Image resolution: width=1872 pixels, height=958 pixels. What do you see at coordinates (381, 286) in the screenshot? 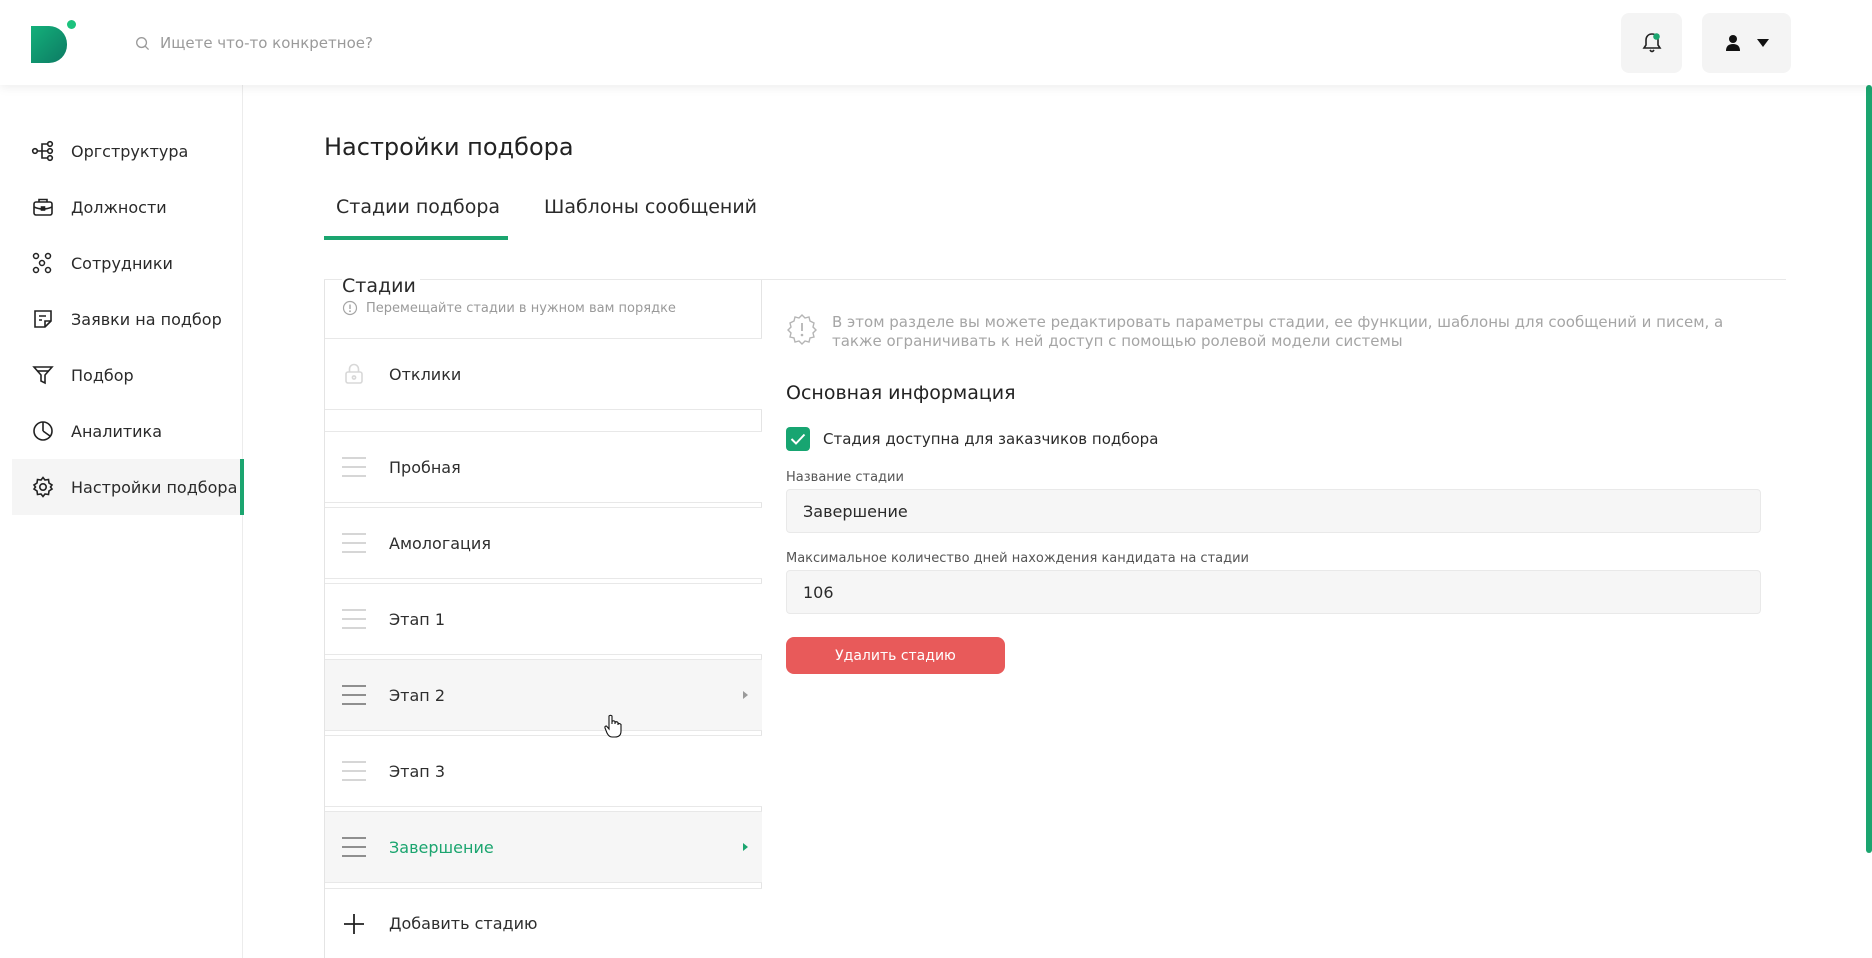
I see `stages-title: Стадии` at bounding box center [381, 286].